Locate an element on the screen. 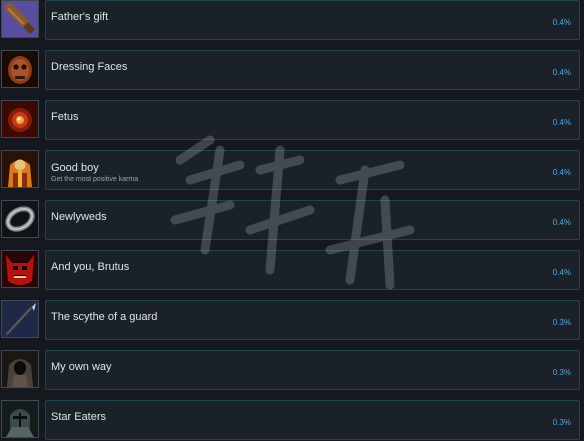 Image resolution: width=584 pixels, height=441 pixels. achievement-row: My own way 0.3% is located at coordinates (292, 371).